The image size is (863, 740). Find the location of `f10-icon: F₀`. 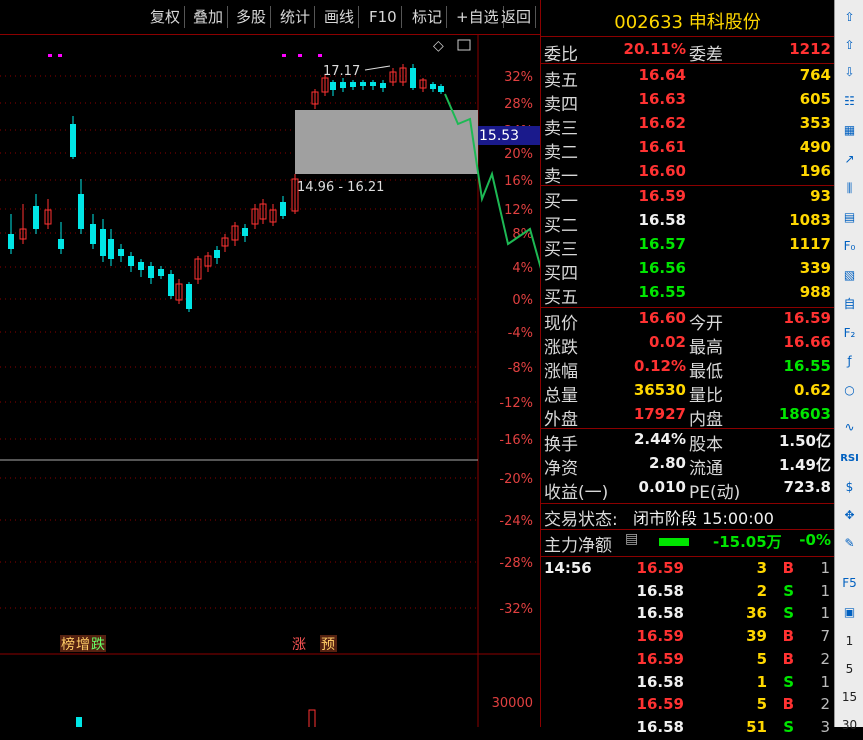

f10-icon: F₀ is located at coordinates (849, 246).